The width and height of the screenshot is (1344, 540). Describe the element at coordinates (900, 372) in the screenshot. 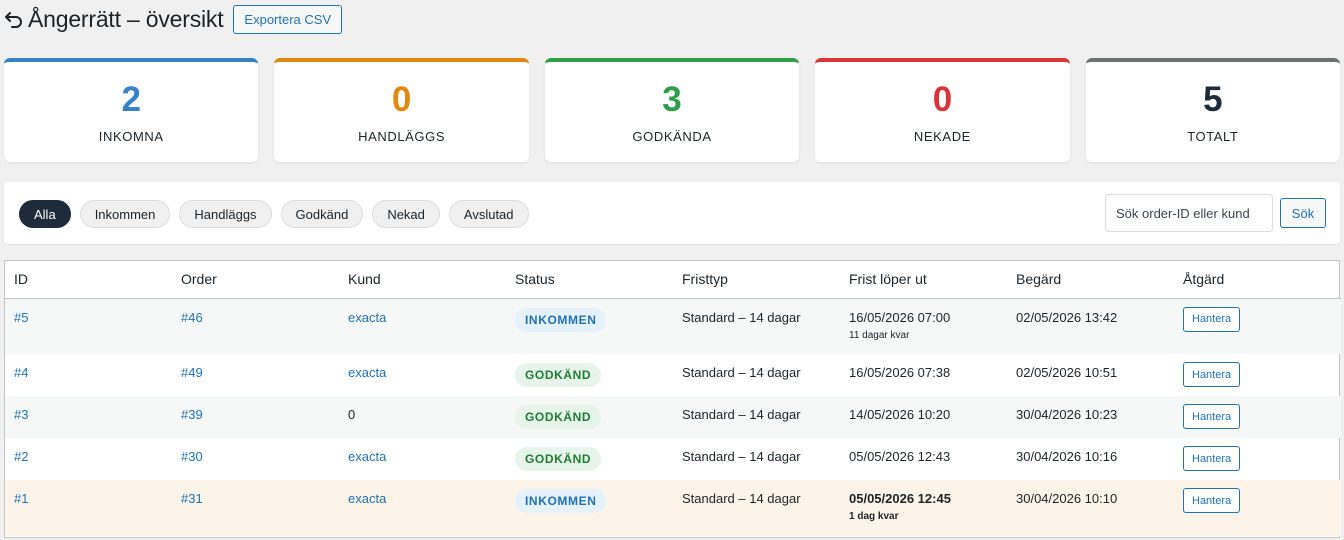

I see `expires-date: 16/05/2026 07:38` at that location.